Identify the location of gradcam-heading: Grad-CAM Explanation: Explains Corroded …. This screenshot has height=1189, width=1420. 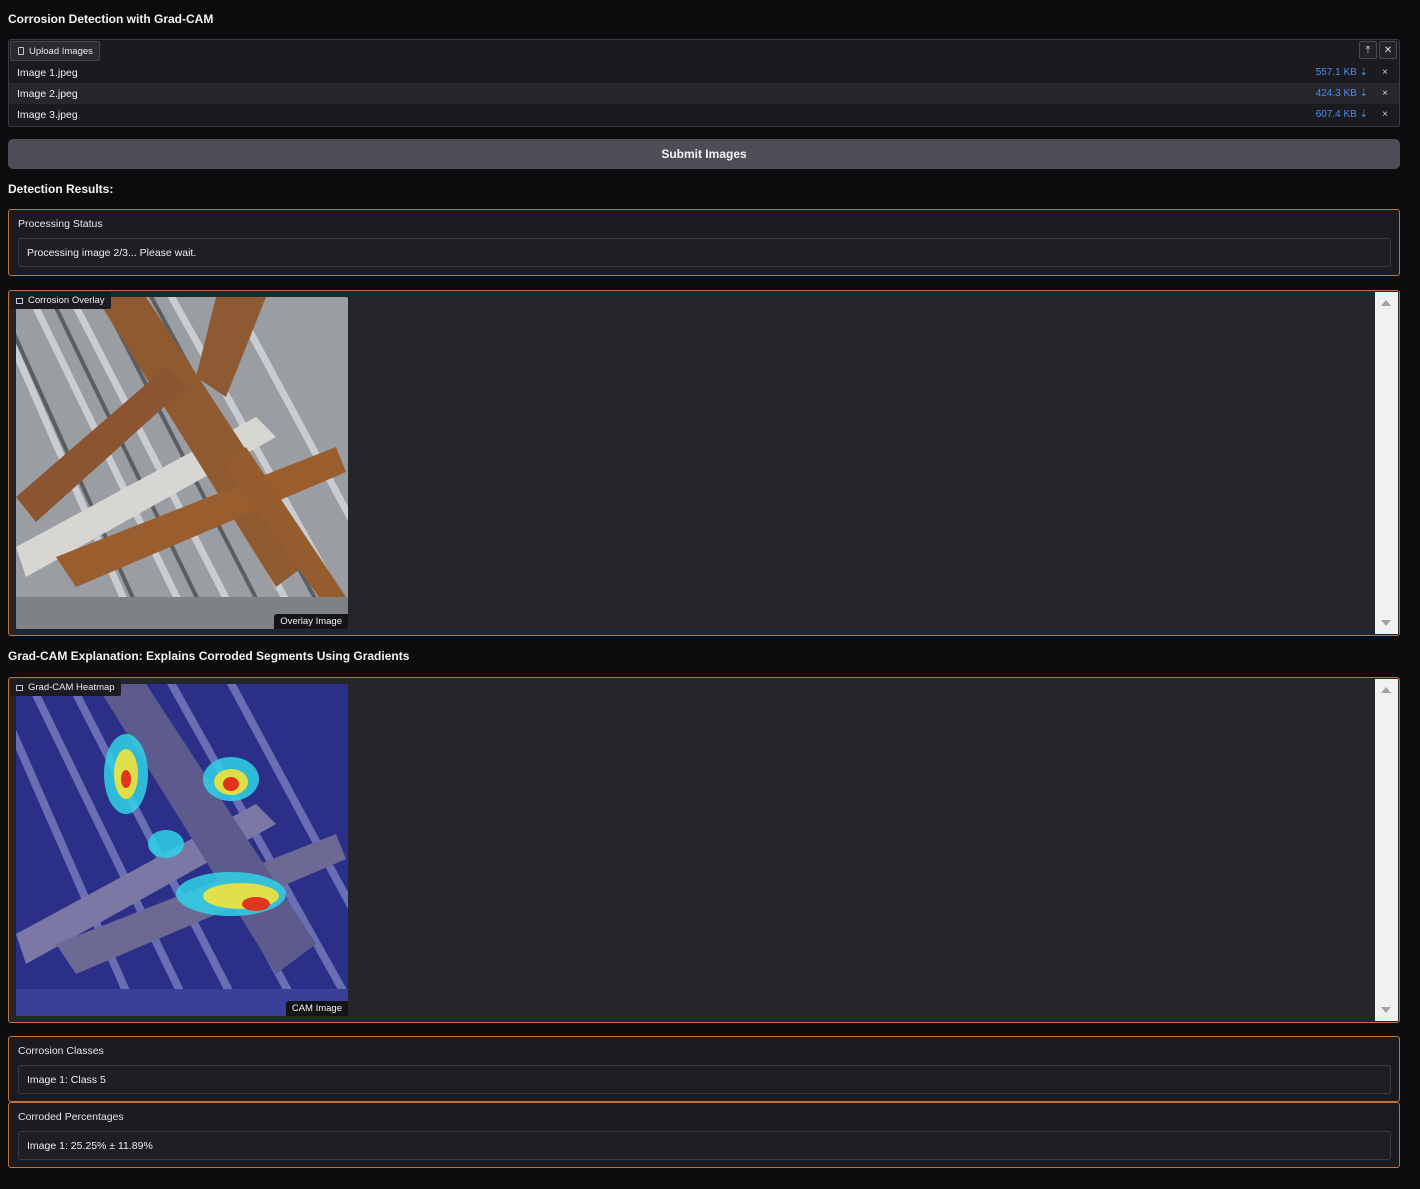
(209, 656).